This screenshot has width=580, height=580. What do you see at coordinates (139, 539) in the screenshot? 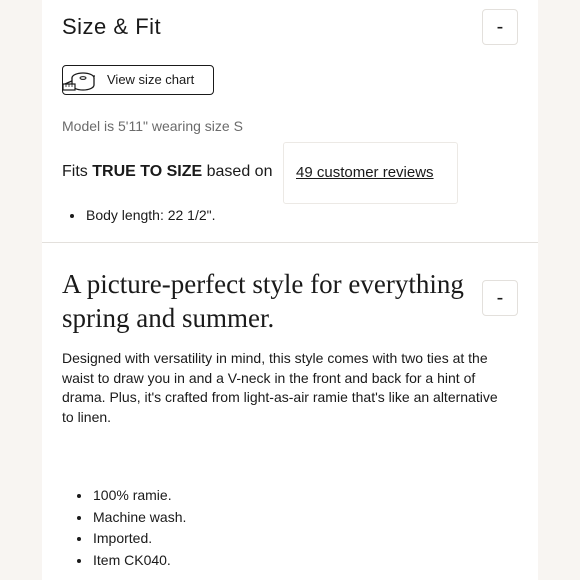
I see `list-item: Imported.` at bounding box center [139, 539].